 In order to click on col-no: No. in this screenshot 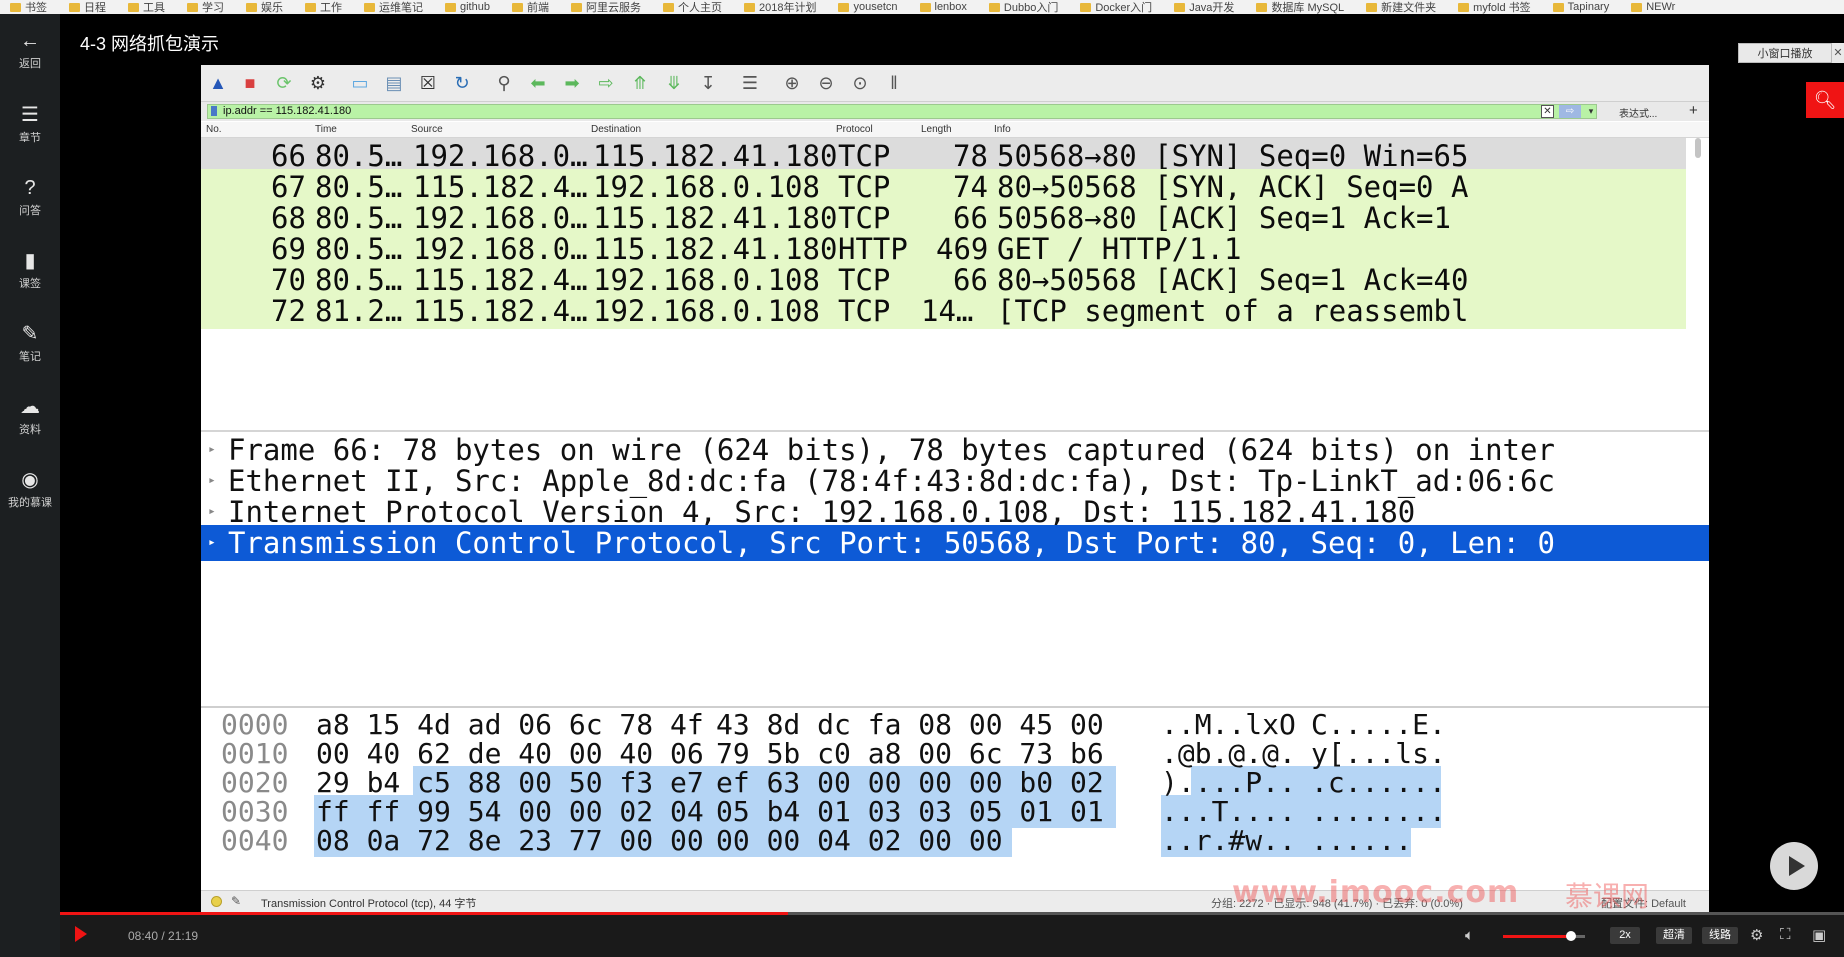, I will do `click(214, 129)`.